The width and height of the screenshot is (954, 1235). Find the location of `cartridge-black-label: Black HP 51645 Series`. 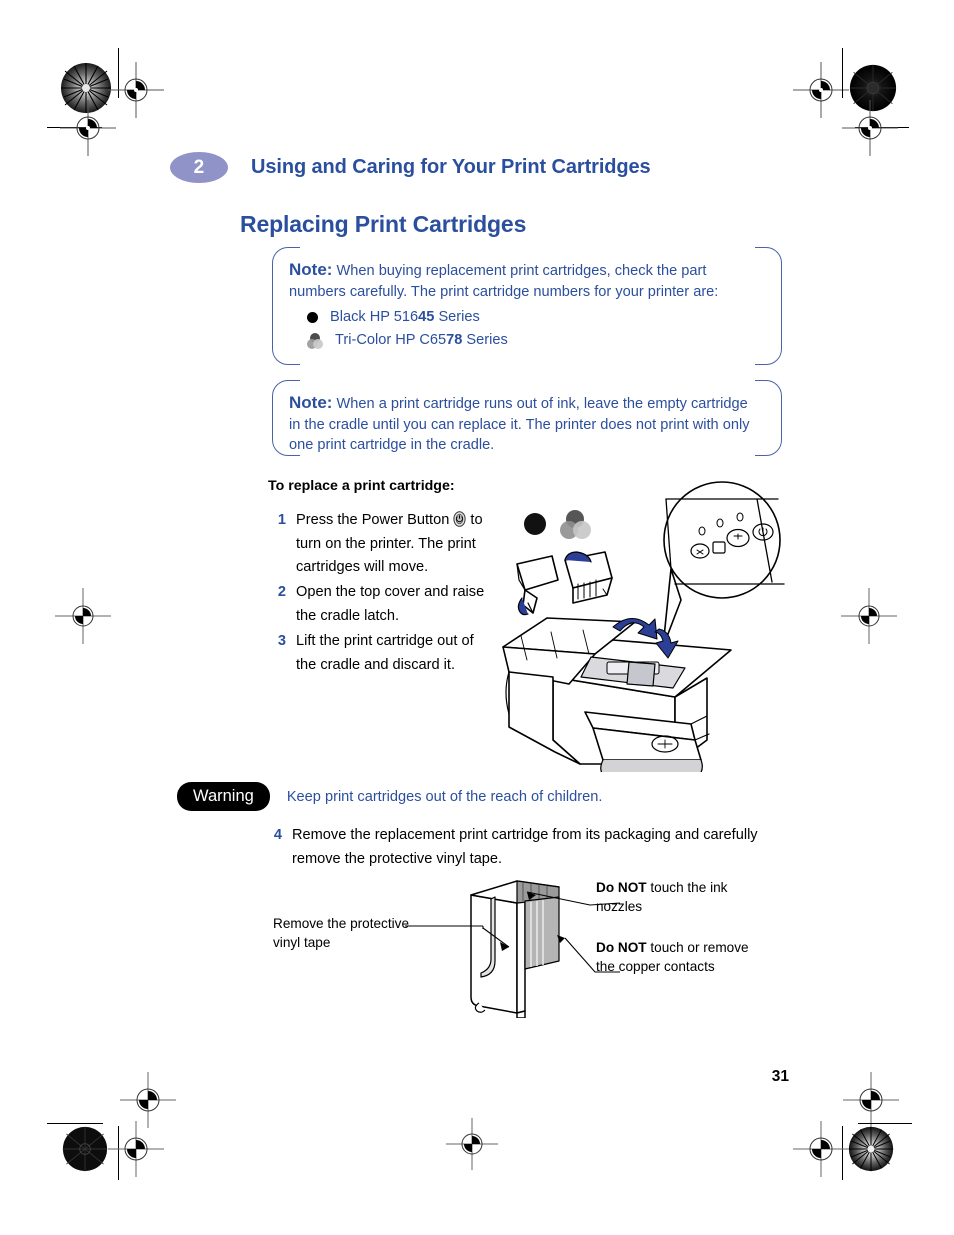

cartridge-black-label: Black HP 51645 Series is located at coordinates (405, 317).